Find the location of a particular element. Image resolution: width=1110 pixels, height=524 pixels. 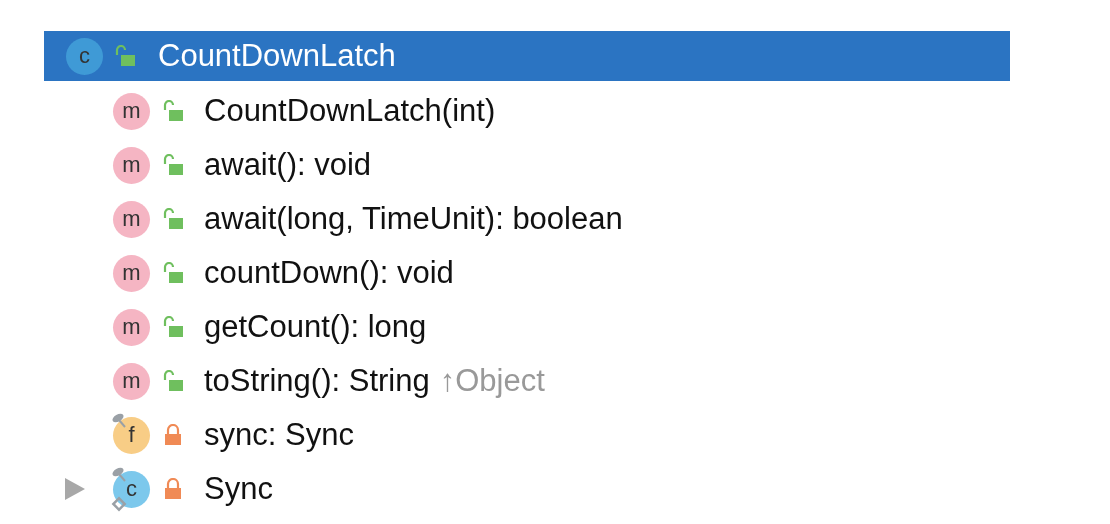

class-name: CountDownLatch is located at coordinates (277, 55).